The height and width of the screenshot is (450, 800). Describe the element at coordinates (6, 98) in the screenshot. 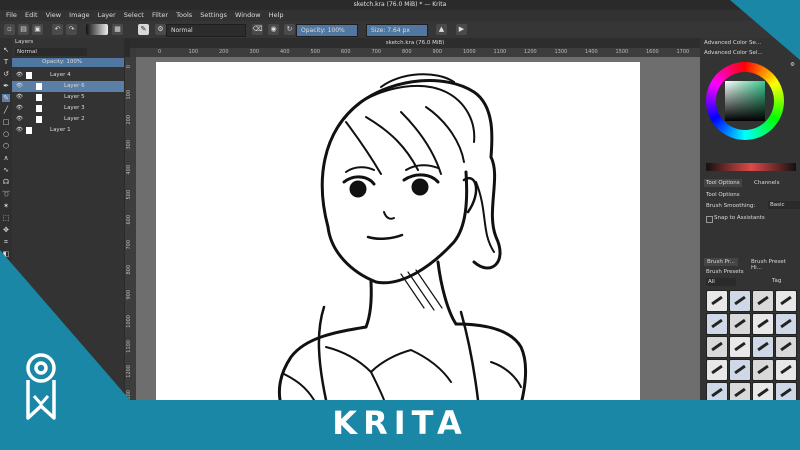

I see `freehand-brush-icon: ✎` at that location.